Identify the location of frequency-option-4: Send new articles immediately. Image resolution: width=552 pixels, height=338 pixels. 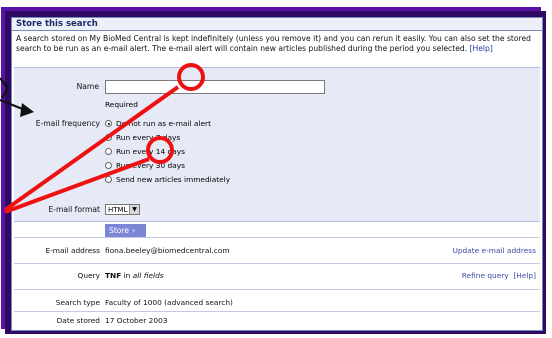
(167, 179).